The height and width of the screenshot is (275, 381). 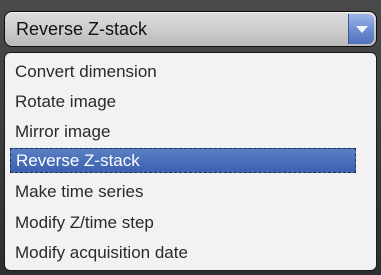 I want to click on list-item-rotate-image: Rotate image, so click(x=190, y=102).